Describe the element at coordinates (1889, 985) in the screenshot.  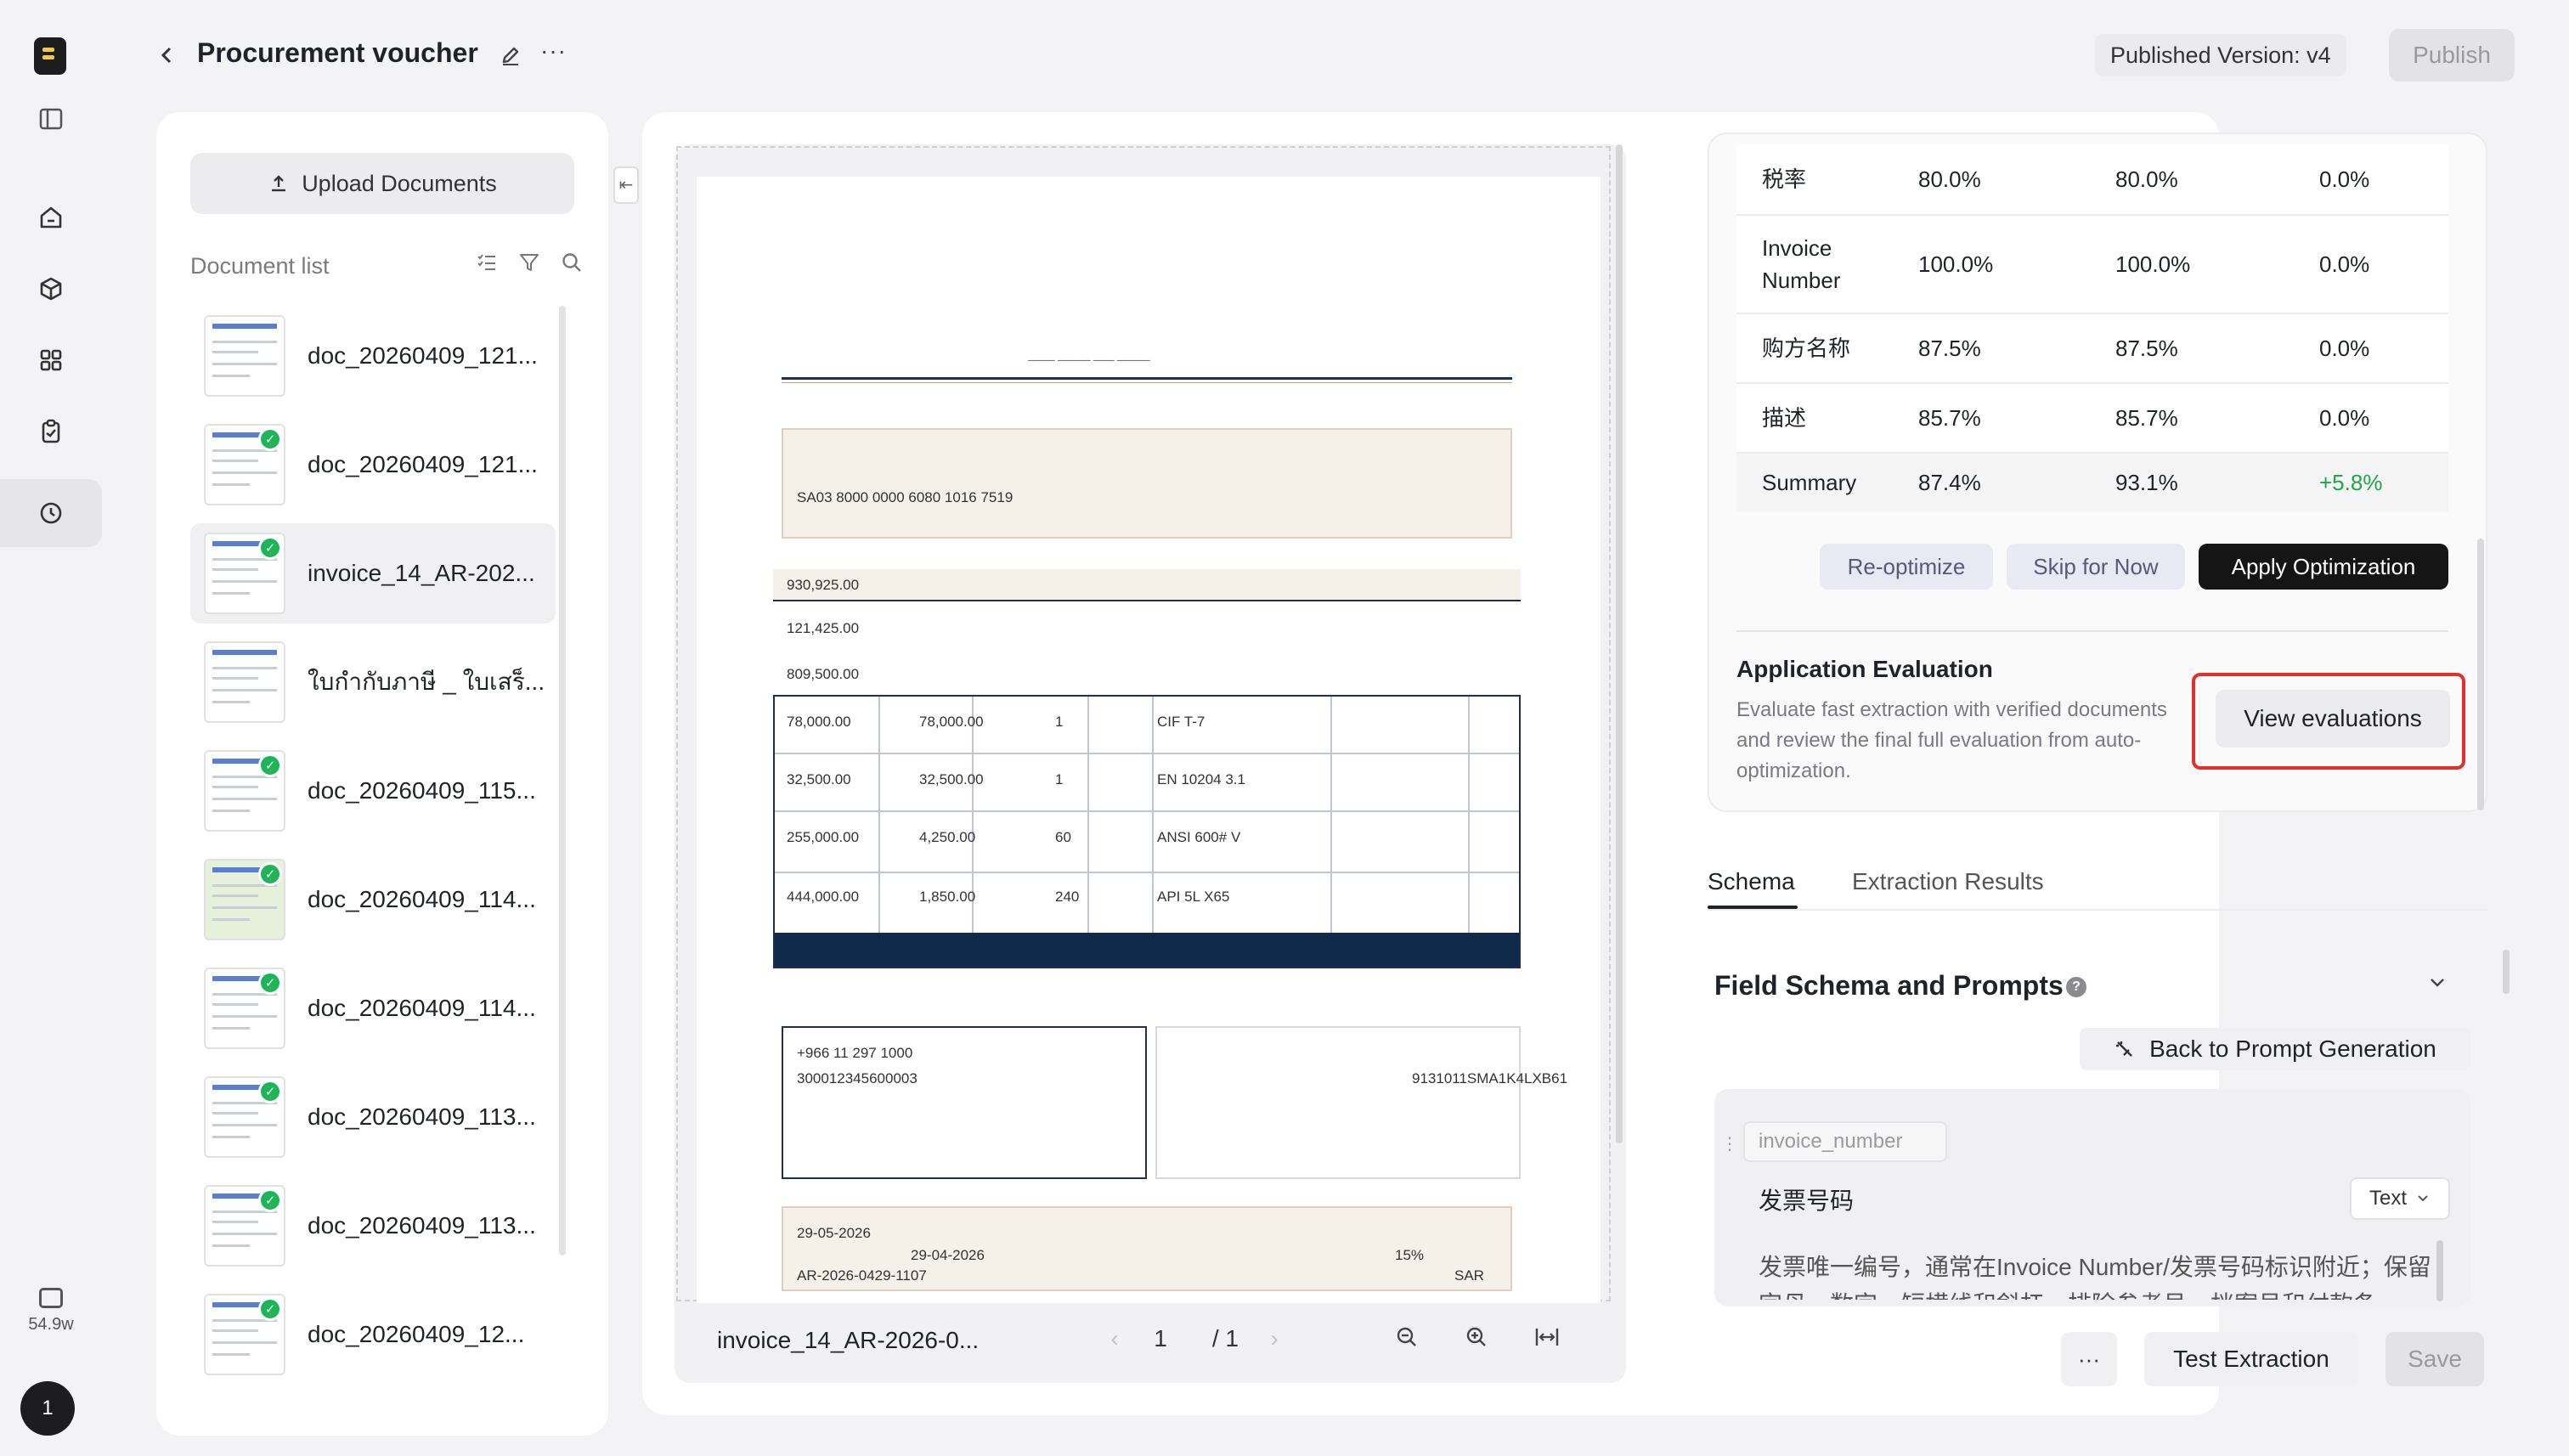
I see `field-schema-title: Field Schema and Prompts` at that location.